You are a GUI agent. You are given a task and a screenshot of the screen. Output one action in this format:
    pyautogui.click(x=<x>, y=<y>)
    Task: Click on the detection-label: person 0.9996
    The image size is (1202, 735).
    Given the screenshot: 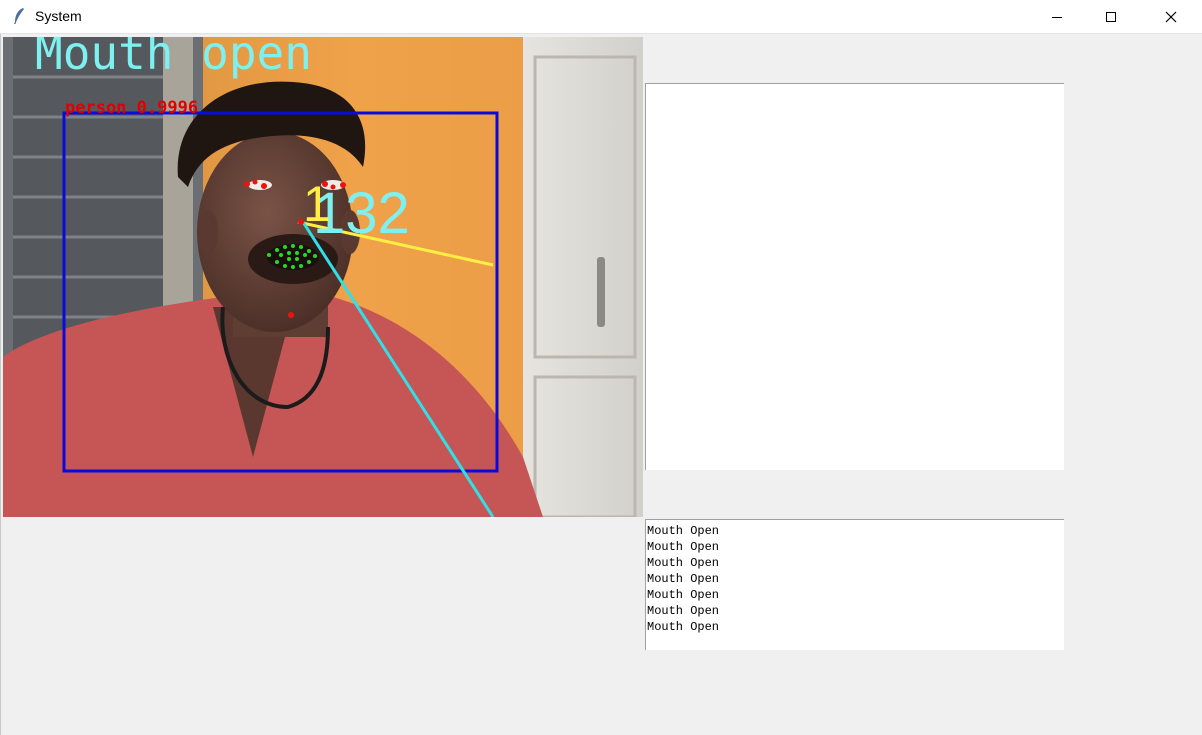 What is the action you would take?
    pyautogui.click(x=131, y=108)
    